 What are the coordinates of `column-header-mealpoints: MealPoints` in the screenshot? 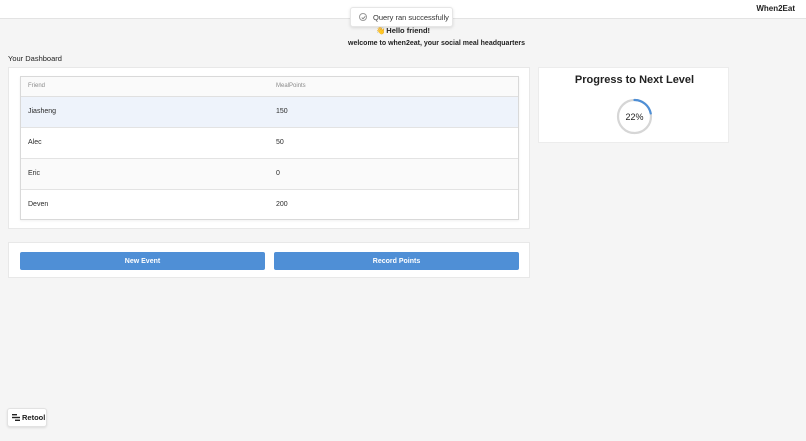 It's located at (291, 86).